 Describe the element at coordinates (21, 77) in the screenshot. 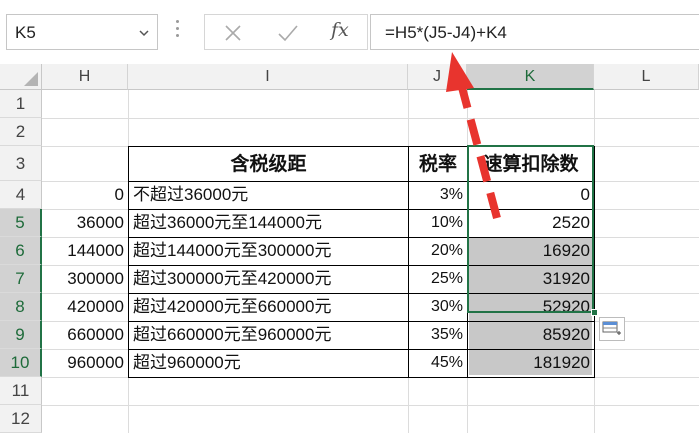

I see `select-all-corner` at that location.